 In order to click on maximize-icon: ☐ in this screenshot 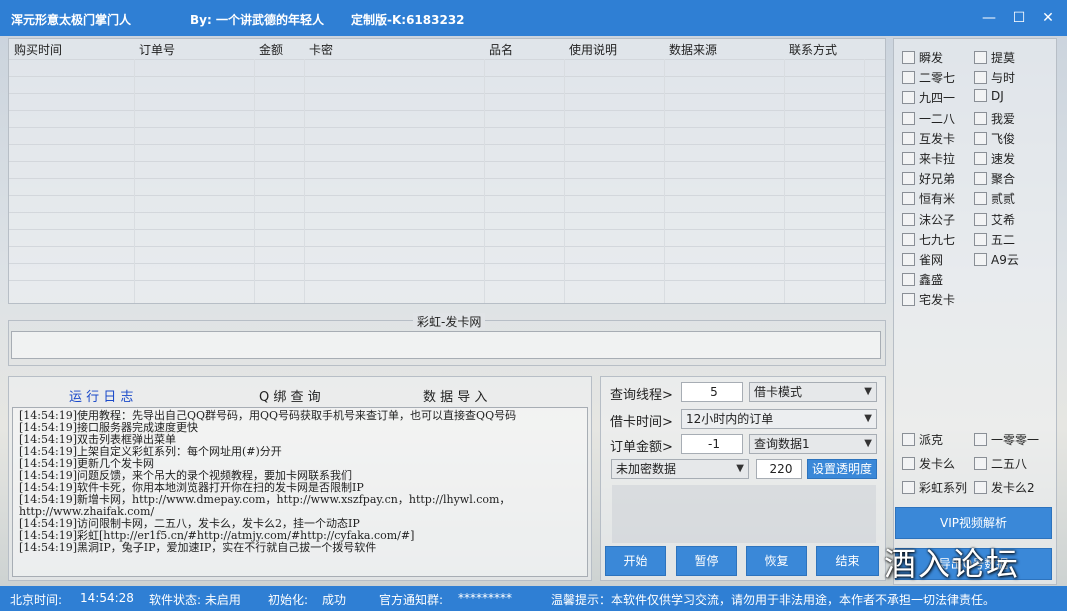, I will do `click(1019, 18)`.